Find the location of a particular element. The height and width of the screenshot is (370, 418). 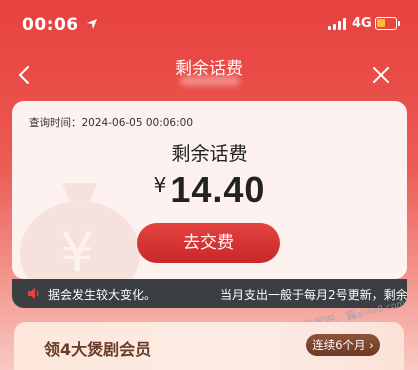

balance-amount: ¥14.40 is located at coordinates (209, 190).